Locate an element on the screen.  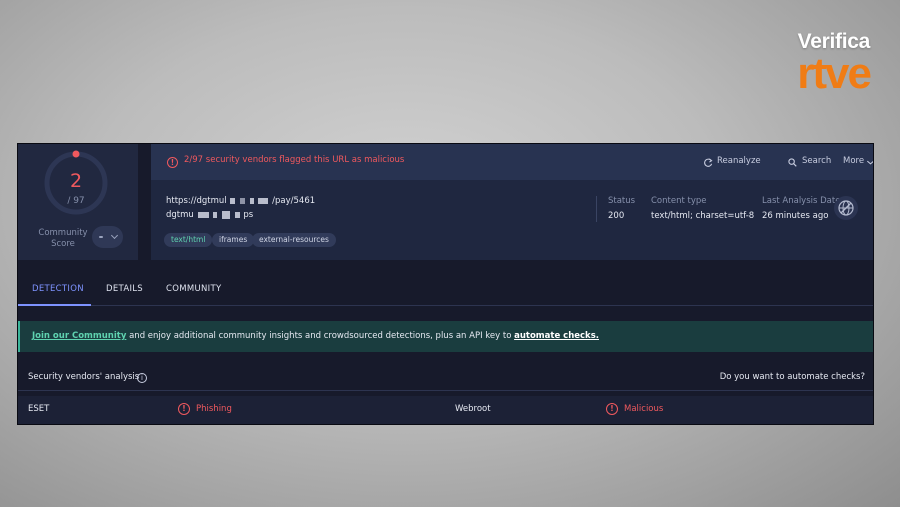
join-community-link: Join our Community is located at coordinates (79, 336).